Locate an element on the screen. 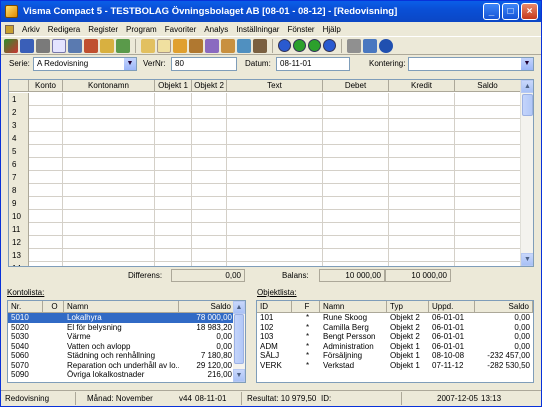 The height and width of the screenshot is (407, 542). col-kontonamn: Kontonamn is located at coordinates (109, 86).